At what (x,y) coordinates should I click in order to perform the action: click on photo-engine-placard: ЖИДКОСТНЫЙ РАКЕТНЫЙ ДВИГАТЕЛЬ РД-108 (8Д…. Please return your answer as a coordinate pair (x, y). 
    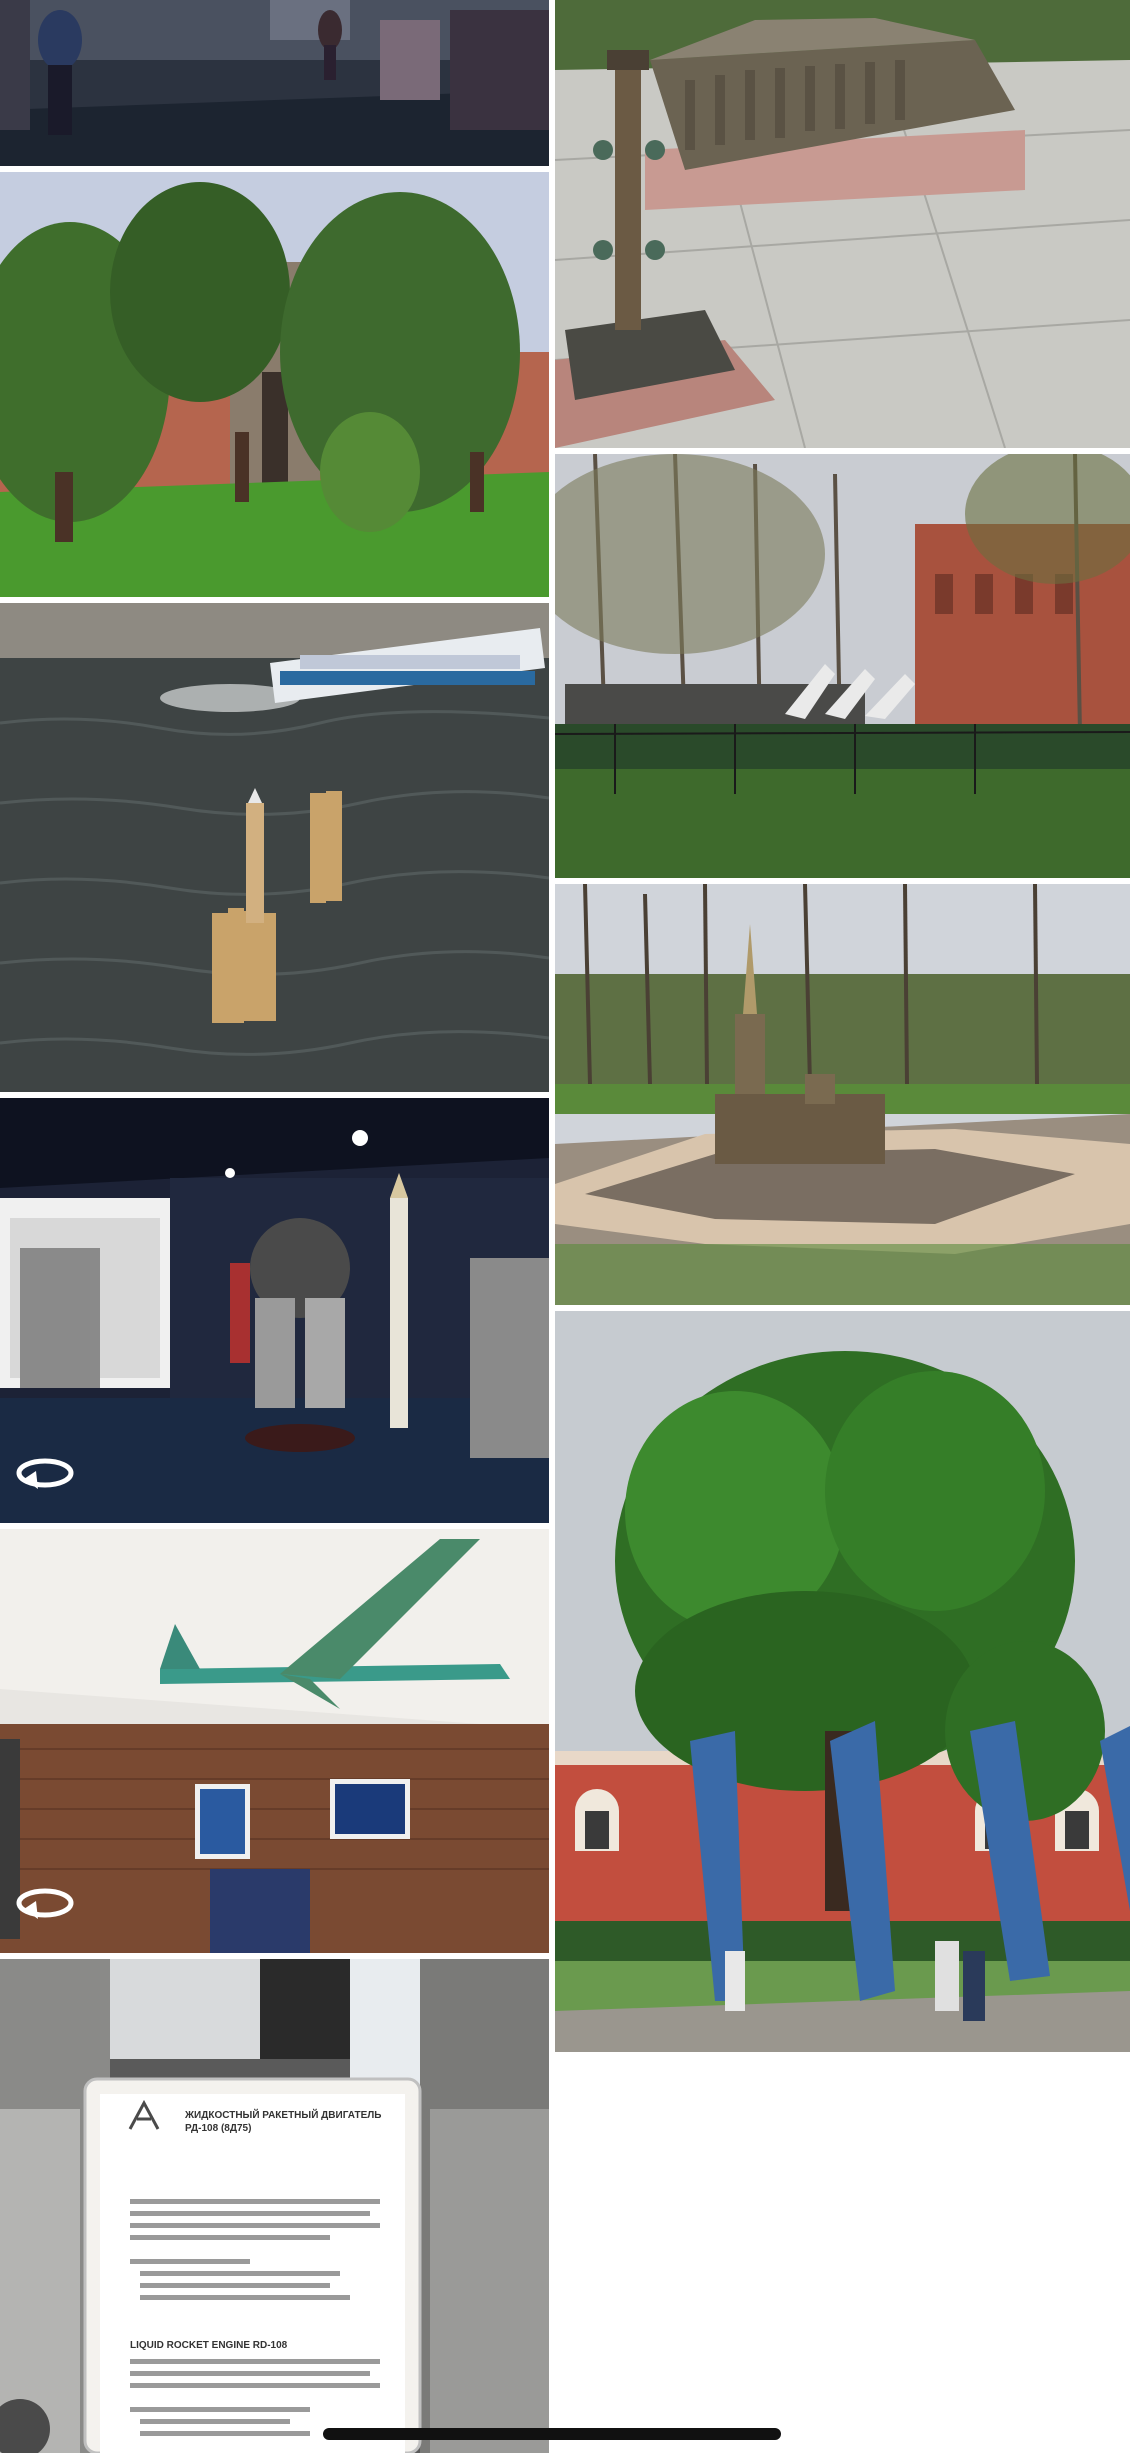
    Looking at the image, I should click on (274, 2206).